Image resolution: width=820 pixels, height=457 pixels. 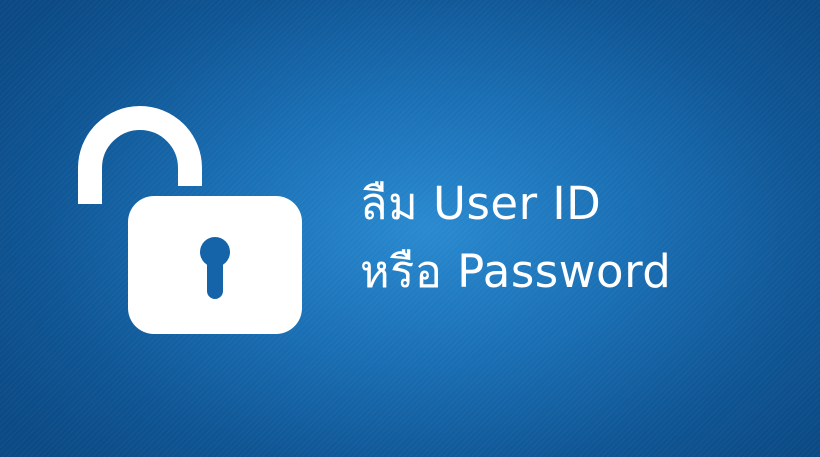 I want to click on headline-line-or-password: หรือ Password, so click(x=516, y=271).